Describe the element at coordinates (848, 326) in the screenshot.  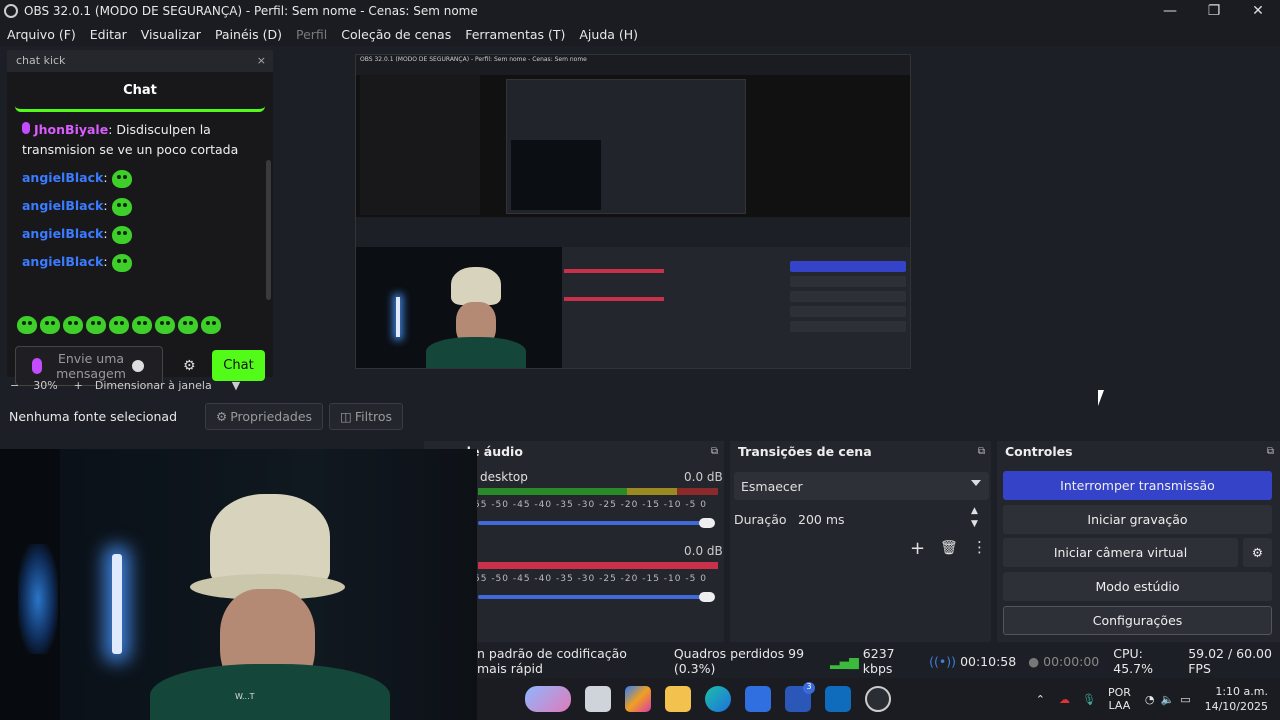
I see `preview-config` at that location.